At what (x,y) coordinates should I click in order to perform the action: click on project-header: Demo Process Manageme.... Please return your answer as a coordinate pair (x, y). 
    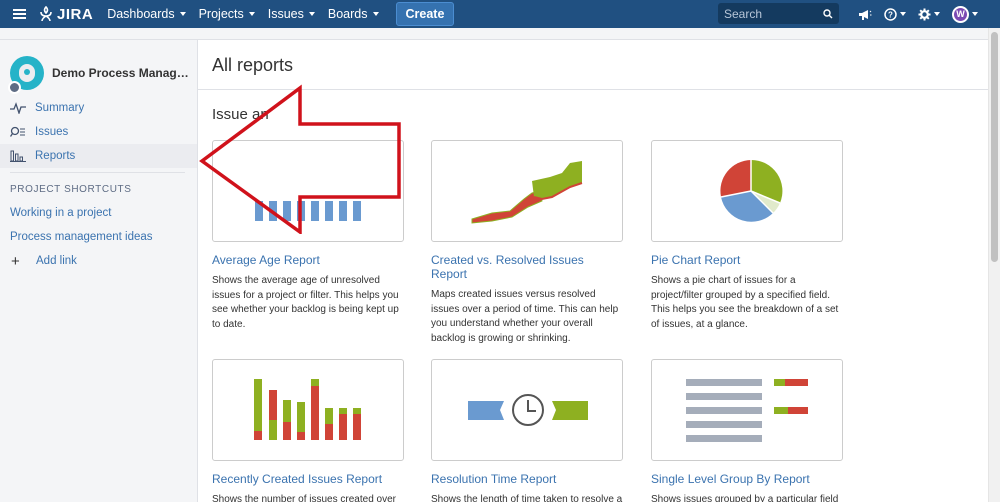
    Looking at the image, I should click on (98, 68).